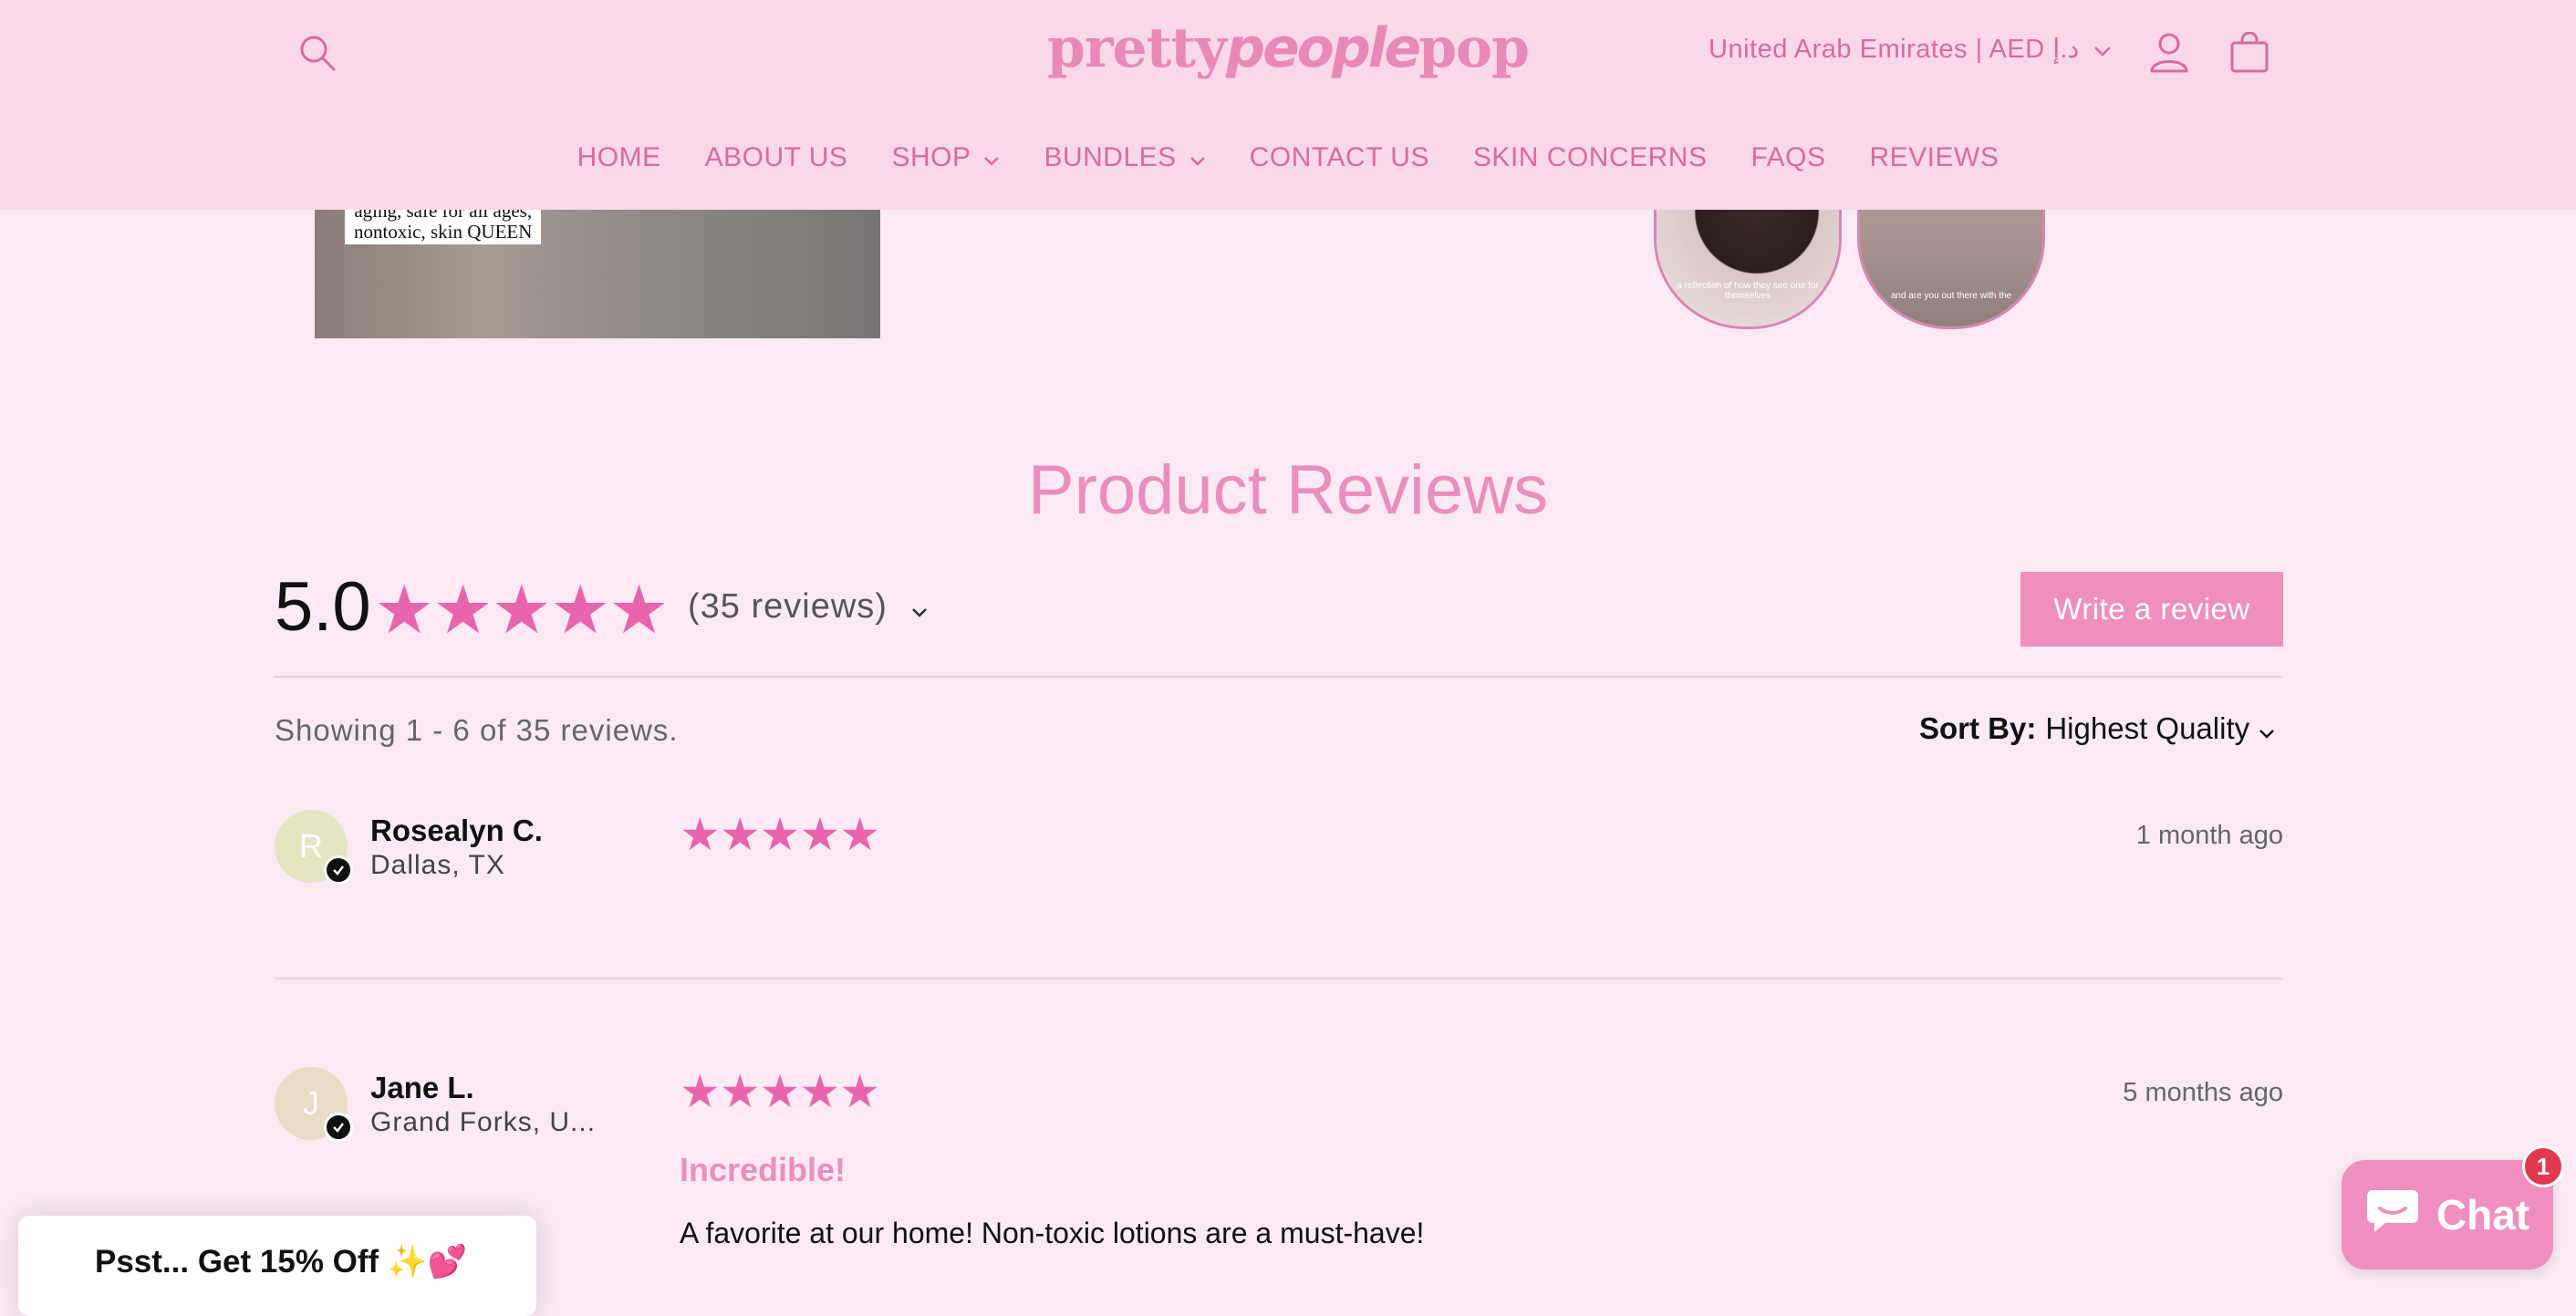  I want to click on sort-value: Highest Quality, so click(2147, 728).